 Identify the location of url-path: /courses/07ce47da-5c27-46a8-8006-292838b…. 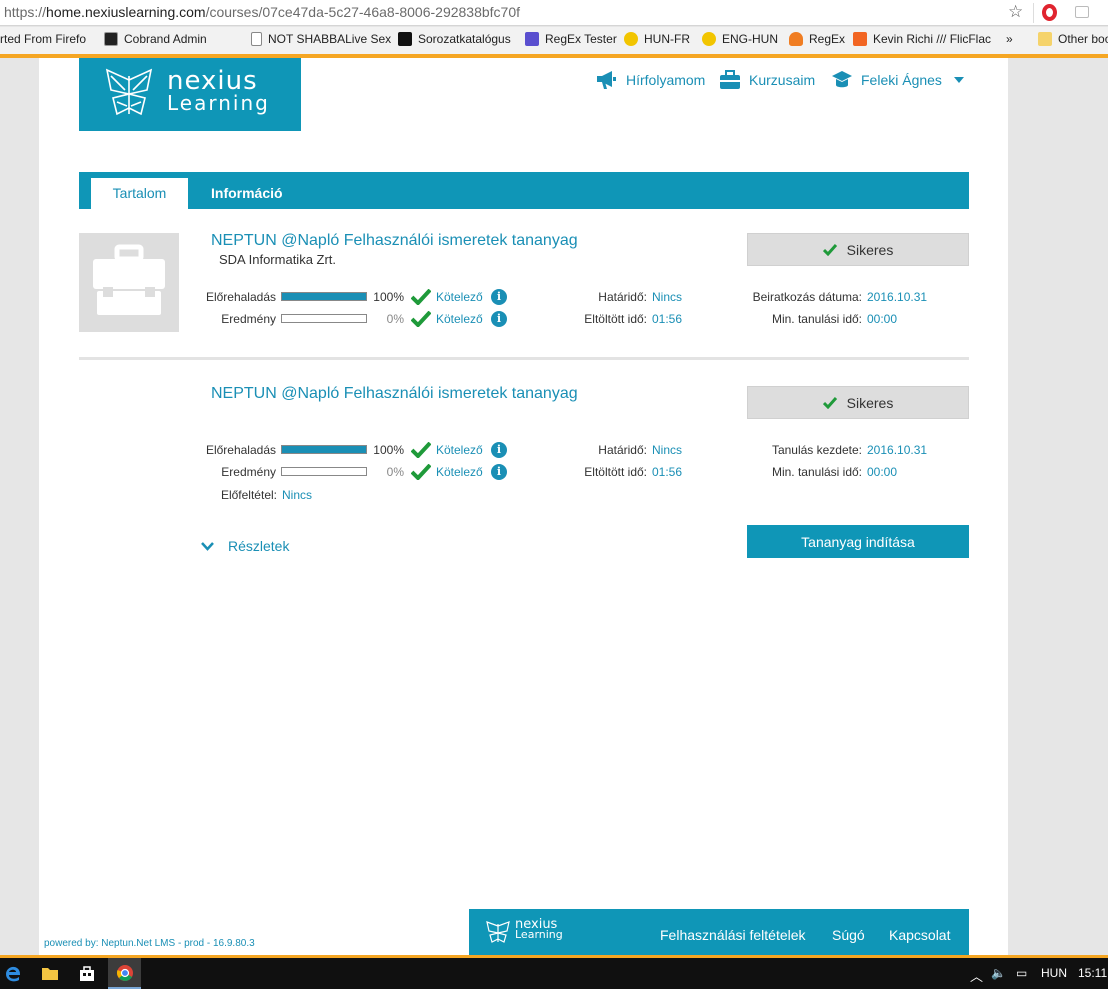
(363, 12).